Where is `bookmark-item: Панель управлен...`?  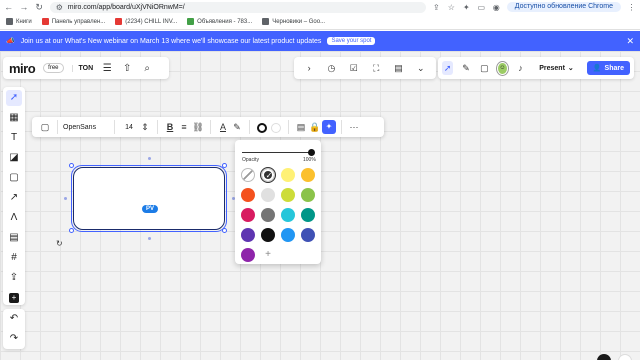 bookmark-item: Панель управлен... is located at coordinates (73, 21).